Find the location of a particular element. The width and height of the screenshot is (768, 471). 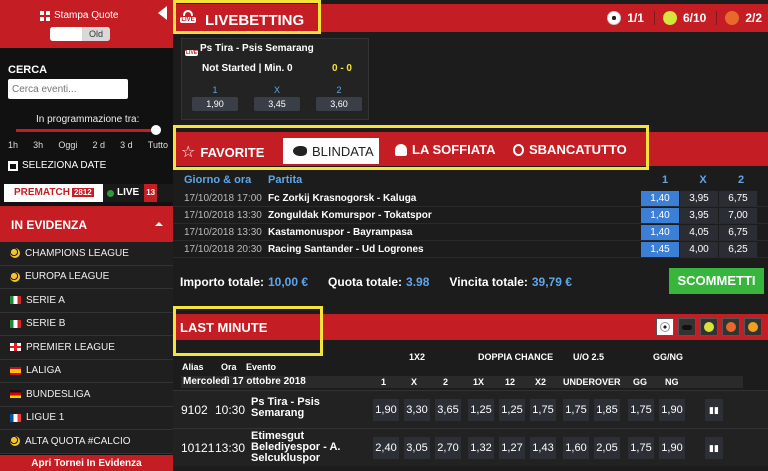

sidebar-item-europa-league: EUROPA LEAGUE is located at coordinates (86, 277).